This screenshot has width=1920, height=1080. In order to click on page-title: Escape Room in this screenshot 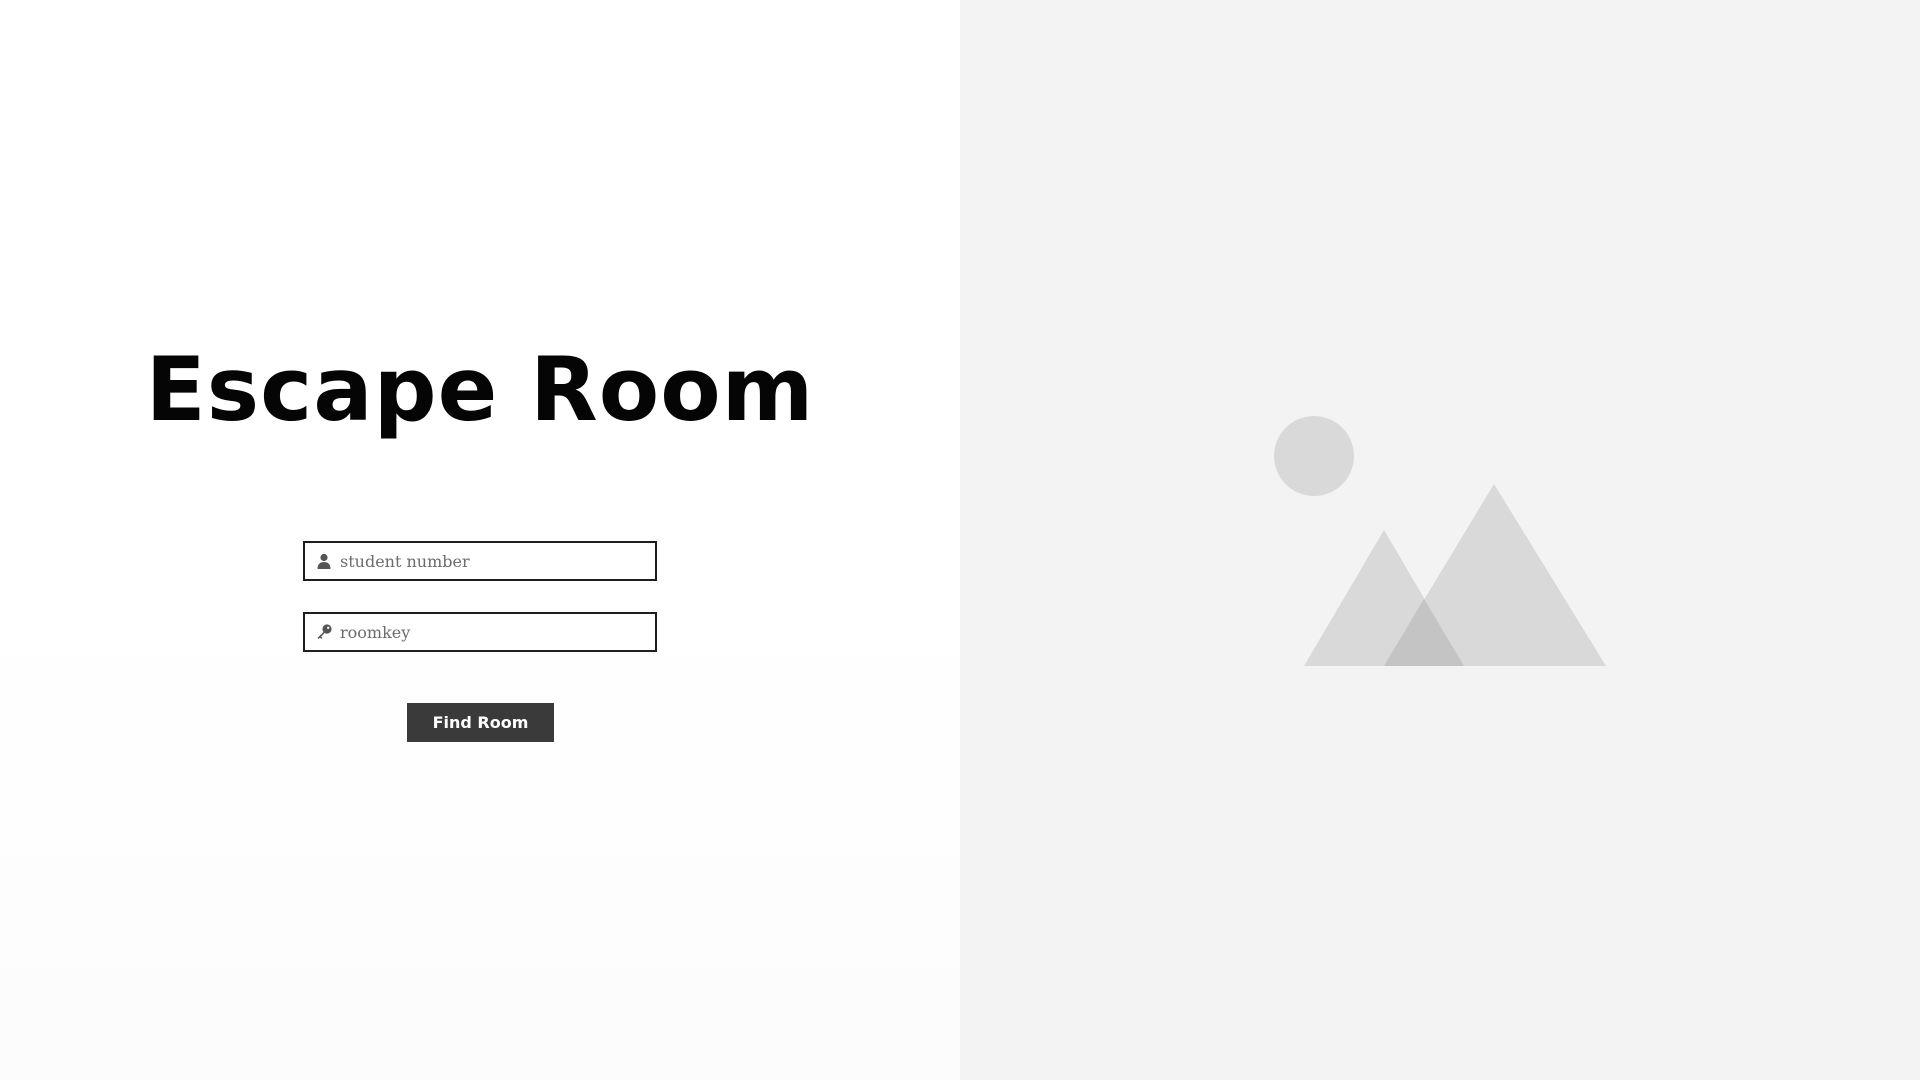, I will do `click(480, 389)`.